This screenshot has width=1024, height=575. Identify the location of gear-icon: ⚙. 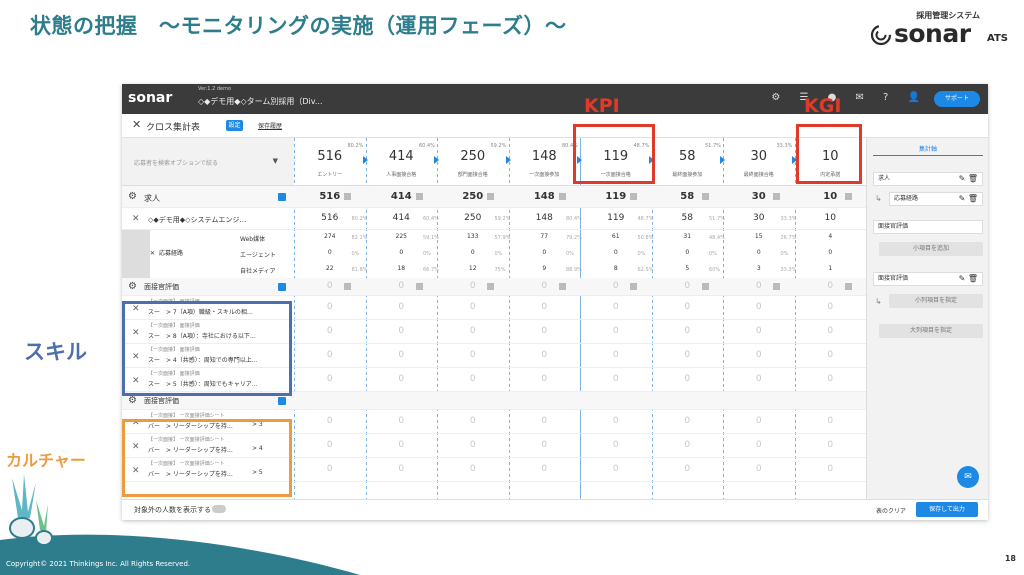
(132, 400).